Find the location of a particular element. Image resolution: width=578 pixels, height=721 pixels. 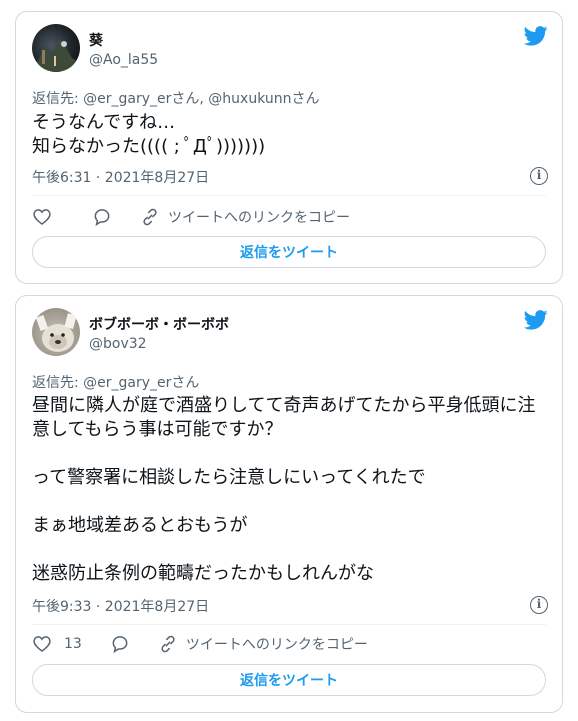

reply-to-line: 返信先: @er_gary_erさん, @huxukunnさん is located at coordinates (176, 98).